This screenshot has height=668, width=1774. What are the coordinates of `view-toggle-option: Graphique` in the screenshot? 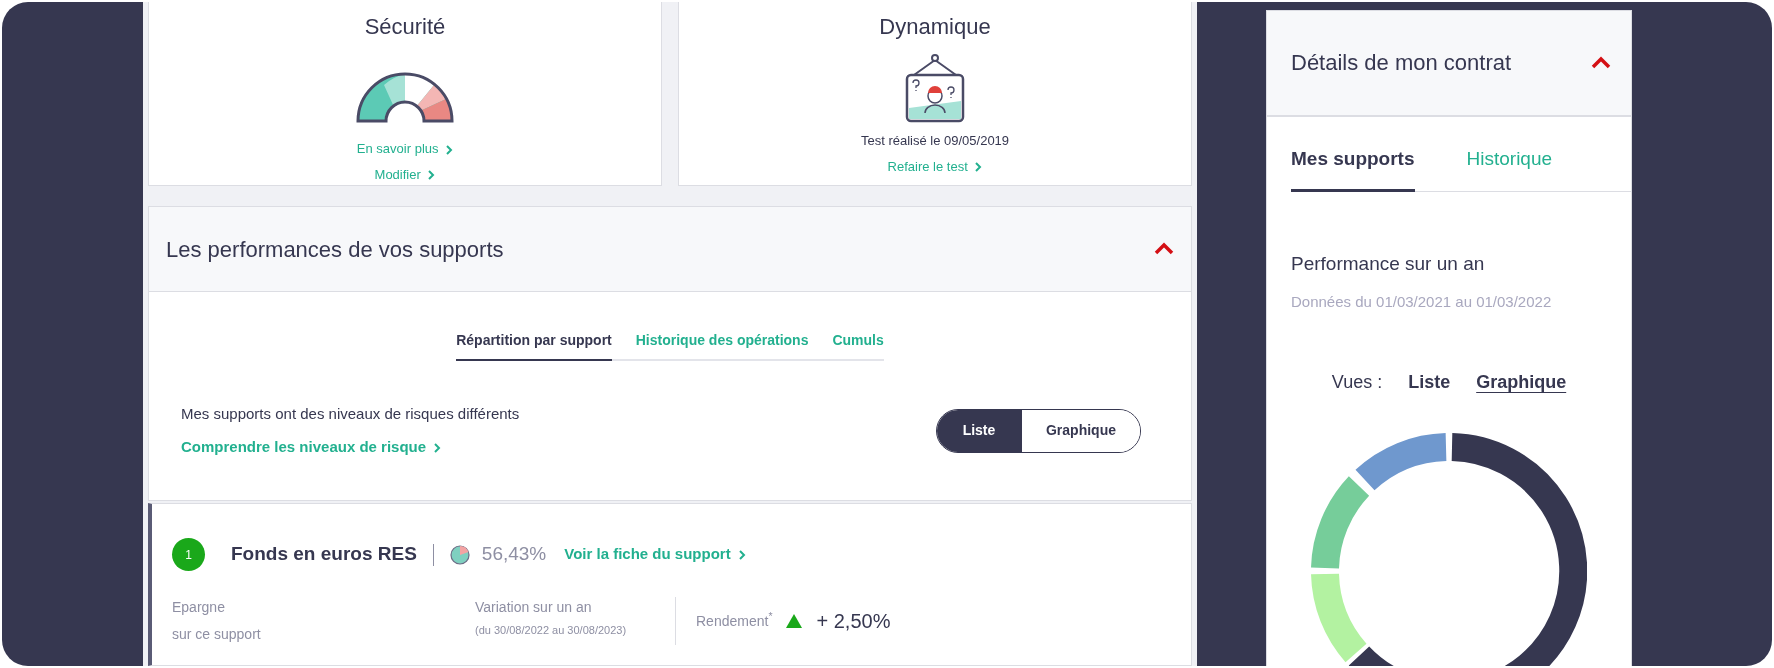 It's located at (1080, 430).